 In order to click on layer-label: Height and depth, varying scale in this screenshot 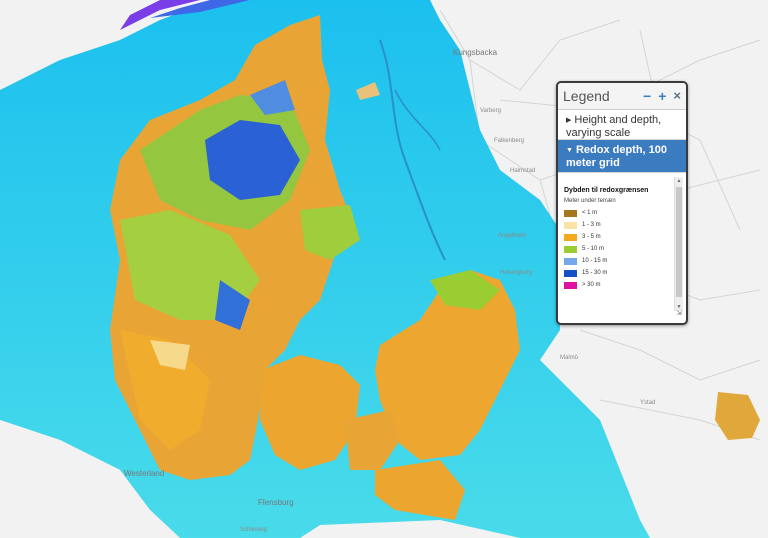, I will do `click(614, 126)`.